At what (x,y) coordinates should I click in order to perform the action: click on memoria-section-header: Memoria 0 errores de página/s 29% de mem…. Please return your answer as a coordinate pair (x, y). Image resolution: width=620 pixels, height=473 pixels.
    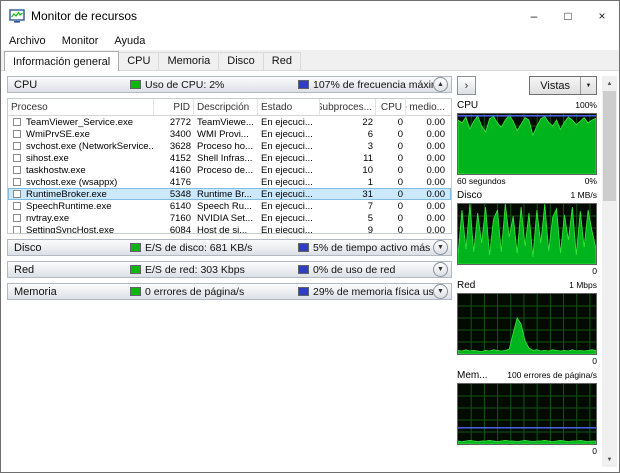
    Looking at the image, I should click on (229, 291).